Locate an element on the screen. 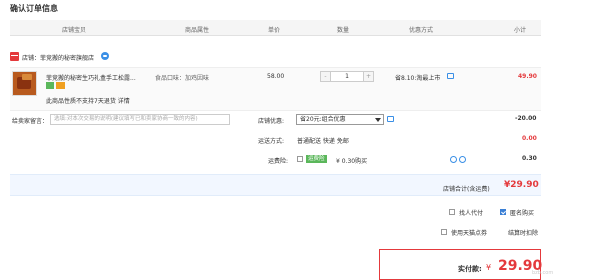 The image size is (600, 280). insurance-icons is located at coordinates (459, 160).